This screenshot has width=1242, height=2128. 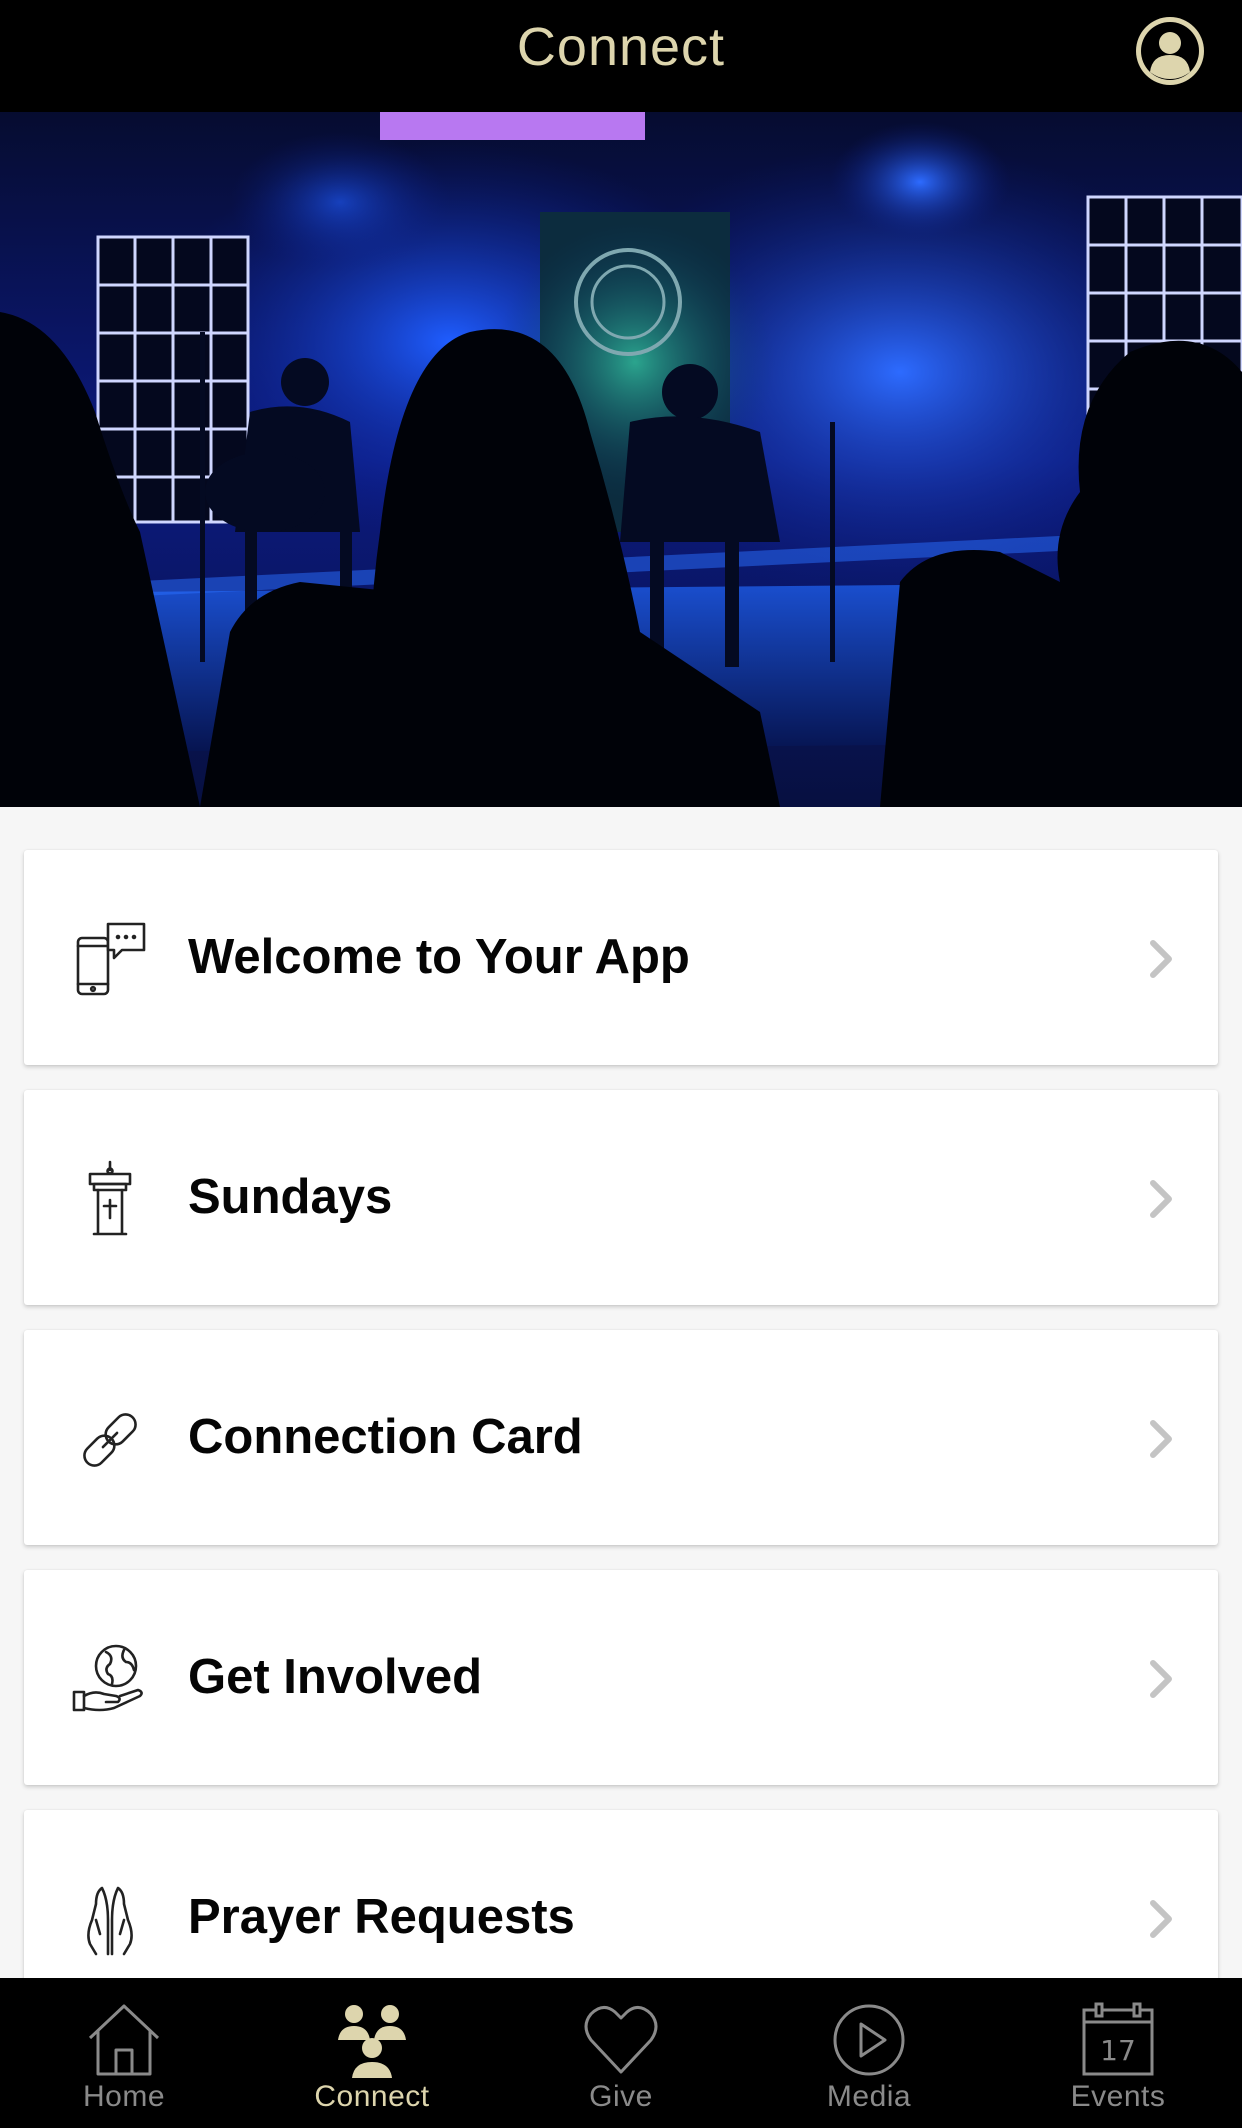 I want to click on user-circle-icon, so click(x=1170, y=51).